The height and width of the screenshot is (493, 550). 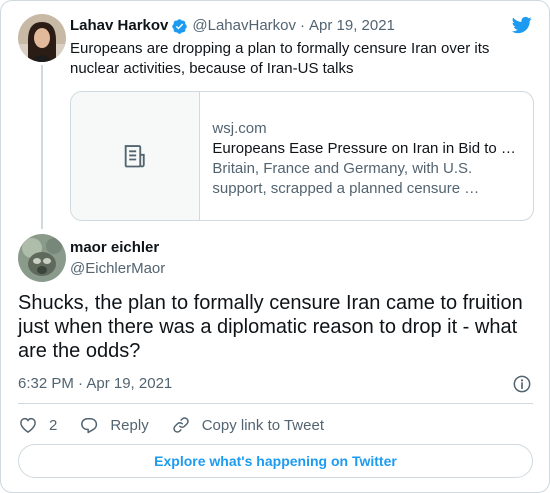 I want to click on explore-button: Explore what's happening on Twitter, so click(x=275, y=461).